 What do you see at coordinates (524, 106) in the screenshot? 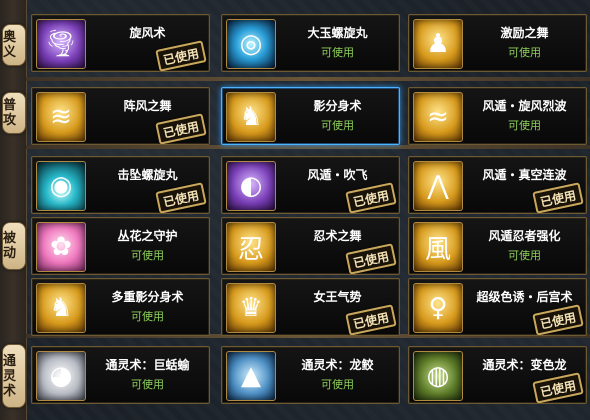
I see `skill-name: 风遁・旋风烈波` at bounding box center [524, 106].